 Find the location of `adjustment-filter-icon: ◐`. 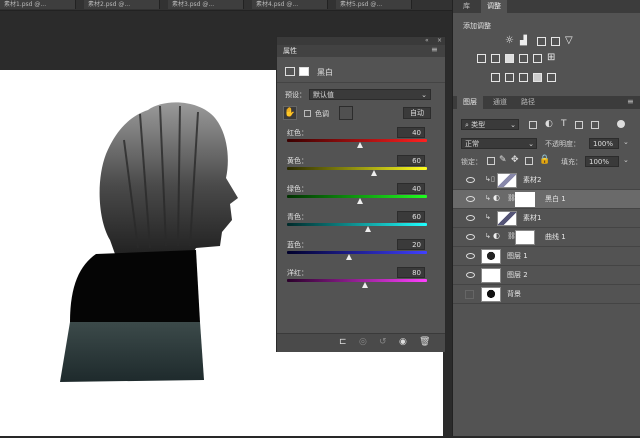

adjustment-filter-icon: ◐ is located at coordinates (549, 124).